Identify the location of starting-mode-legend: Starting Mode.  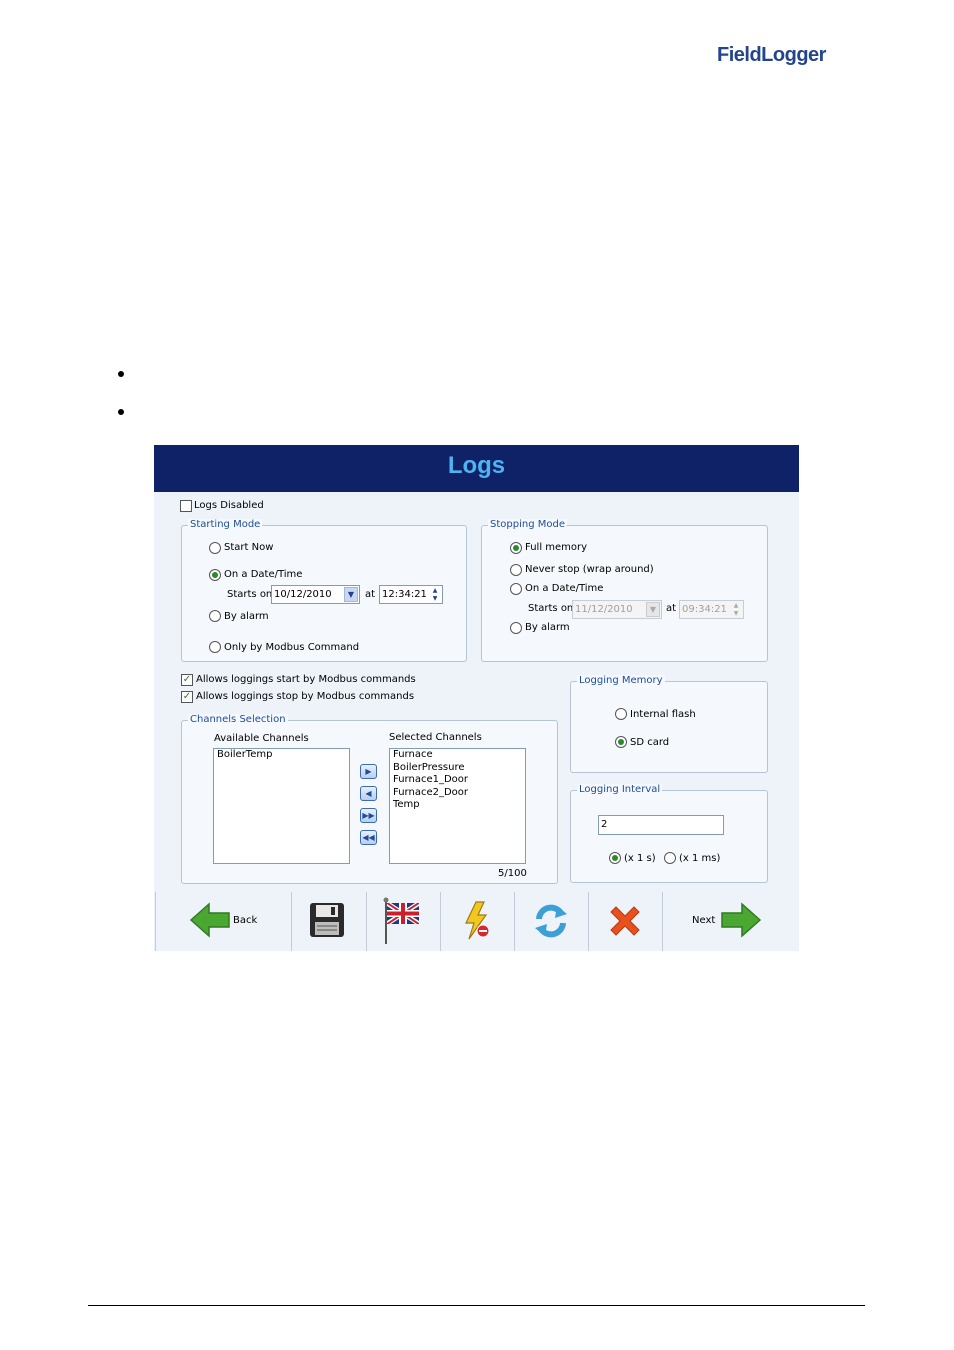
(225, 525).